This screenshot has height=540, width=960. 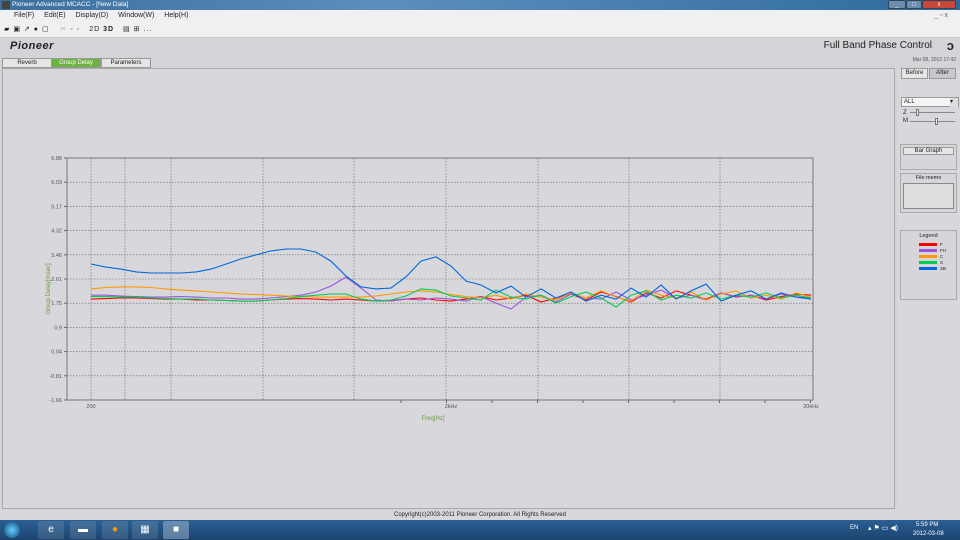 I want to click on z-label: Z, so click(x=905, y=113).